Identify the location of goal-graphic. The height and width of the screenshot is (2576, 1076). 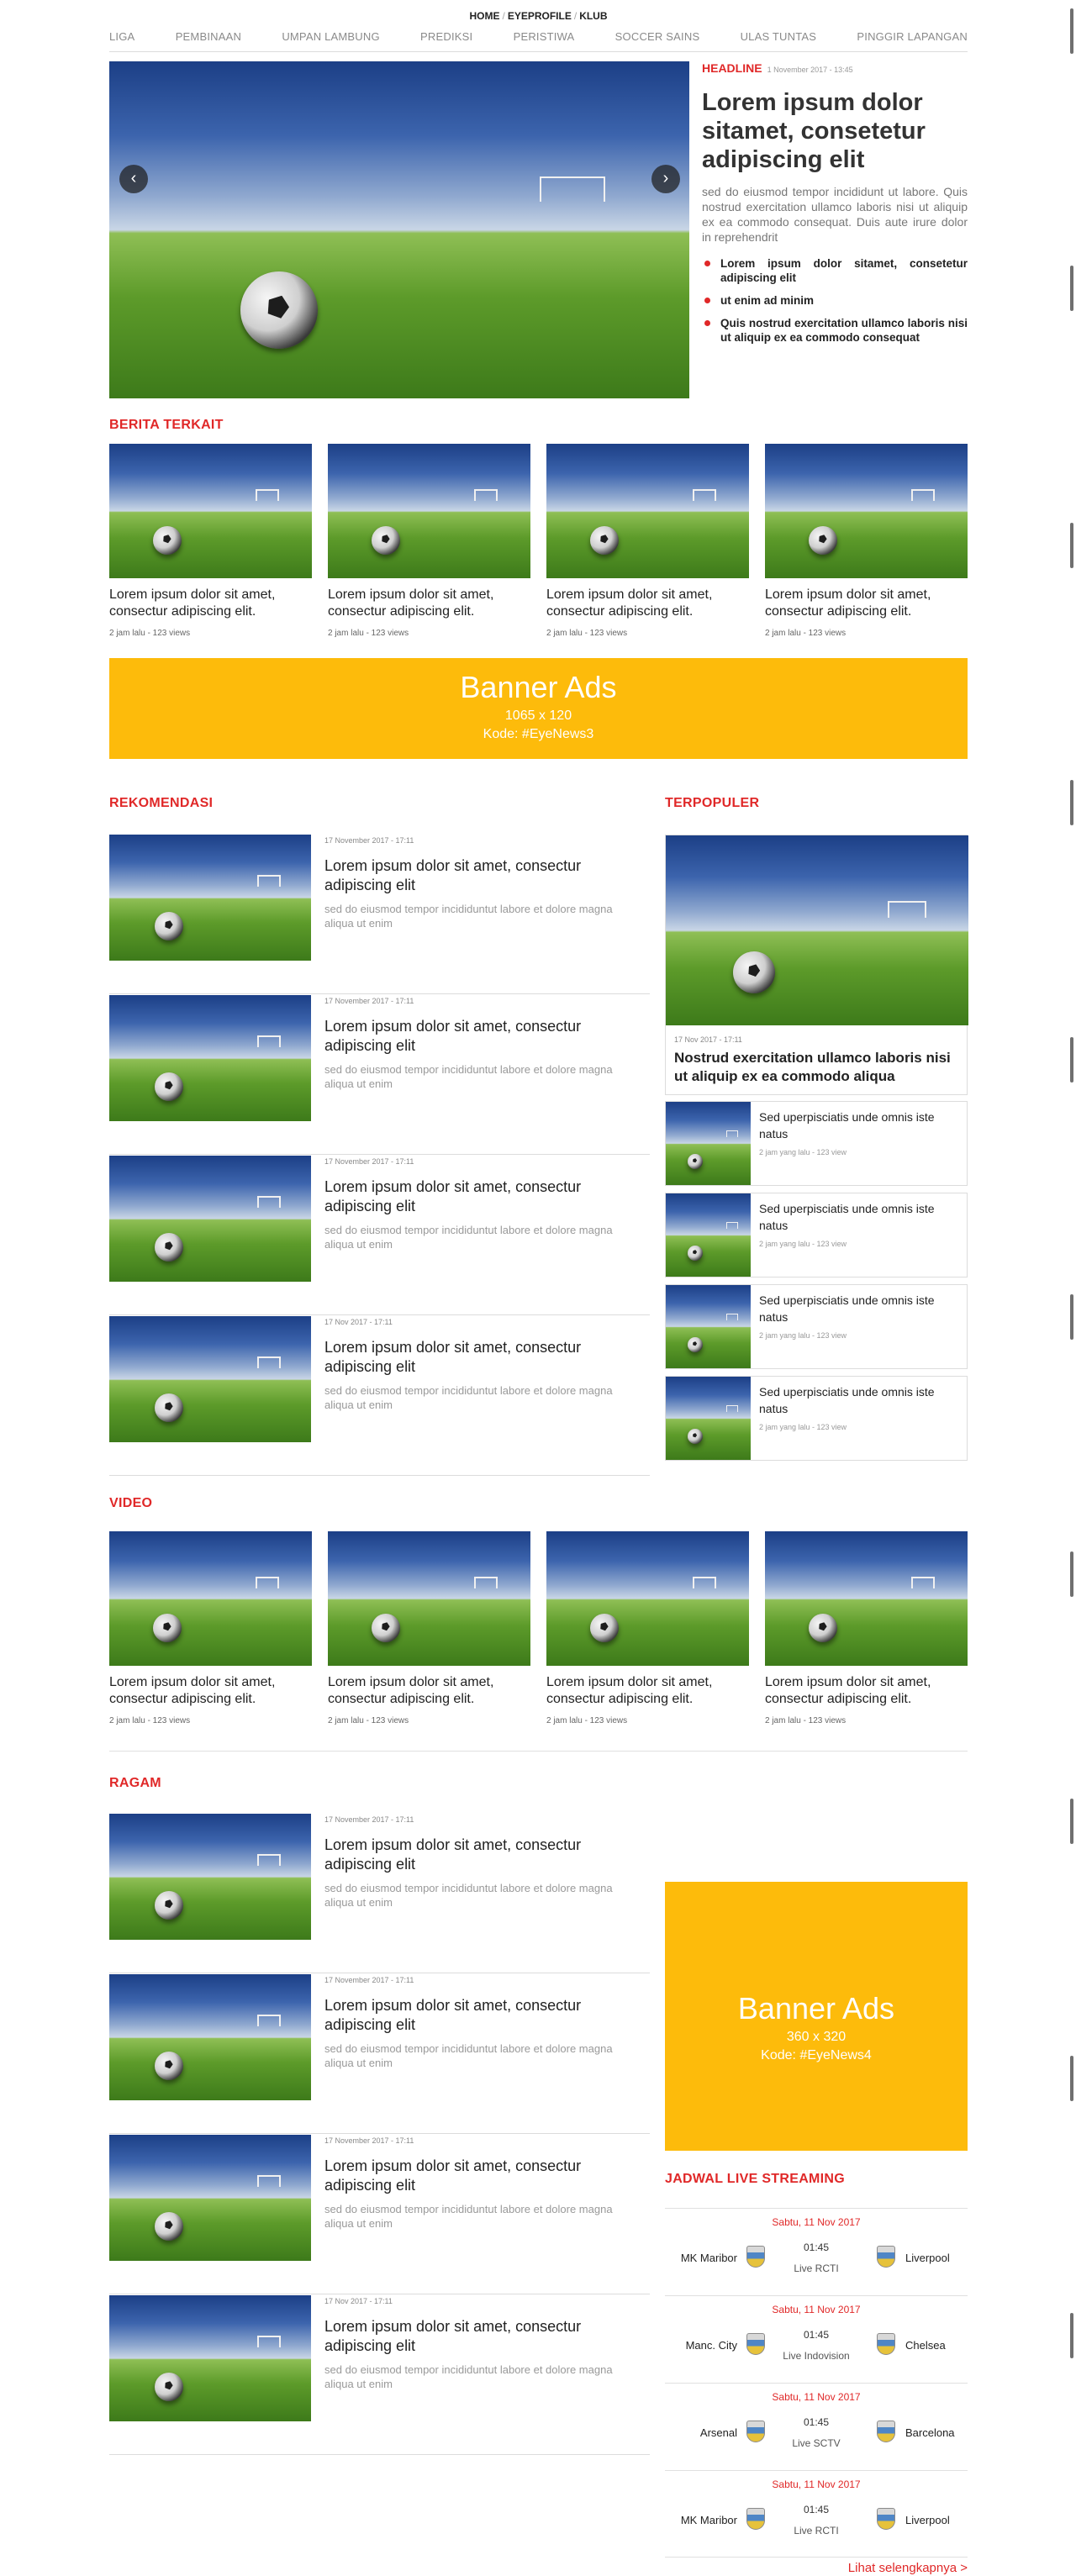
(572, 189).